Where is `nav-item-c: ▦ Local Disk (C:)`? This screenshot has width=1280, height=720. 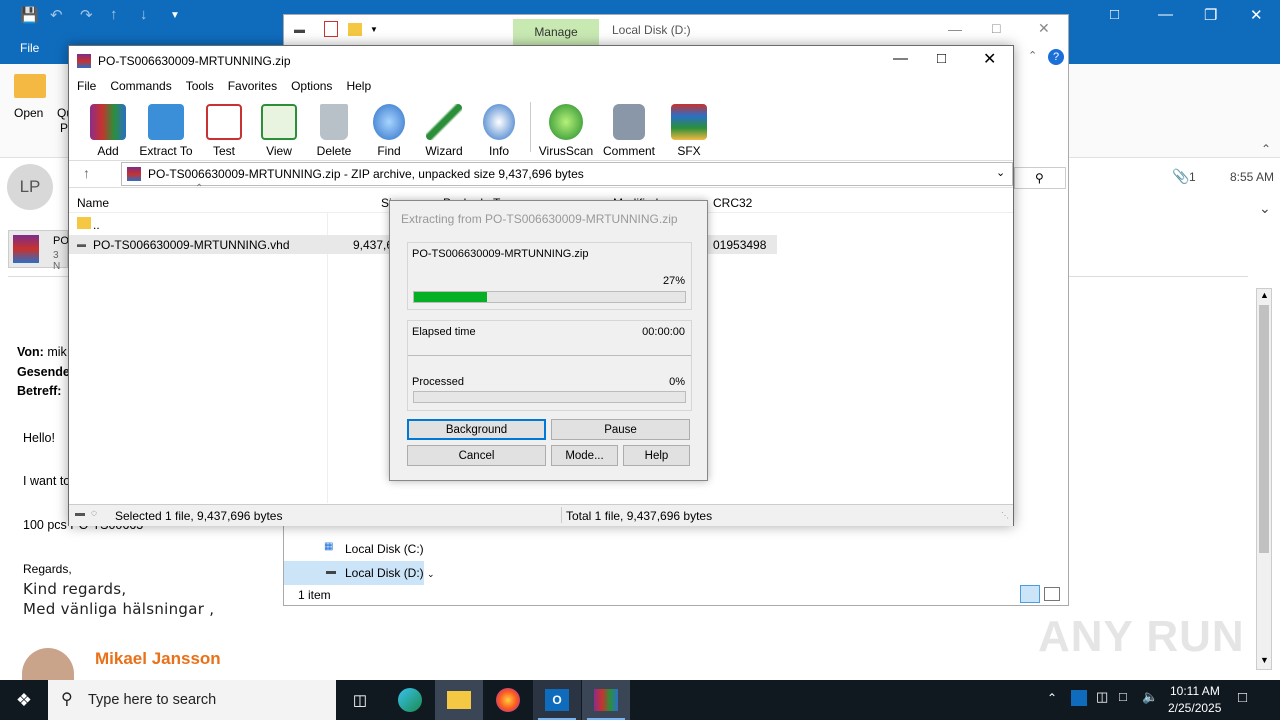
nav-item-c: ▦ Local Disk (C:) is located at coordinates (354, 549).